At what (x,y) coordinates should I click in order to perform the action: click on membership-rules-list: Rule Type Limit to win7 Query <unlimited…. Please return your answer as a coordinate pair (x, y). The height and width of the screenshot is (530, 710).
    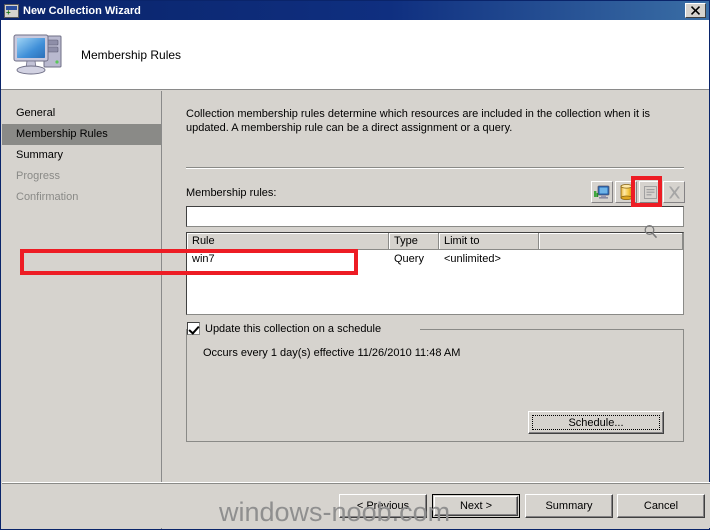
    Looking at the image, I should click on (435, 273).